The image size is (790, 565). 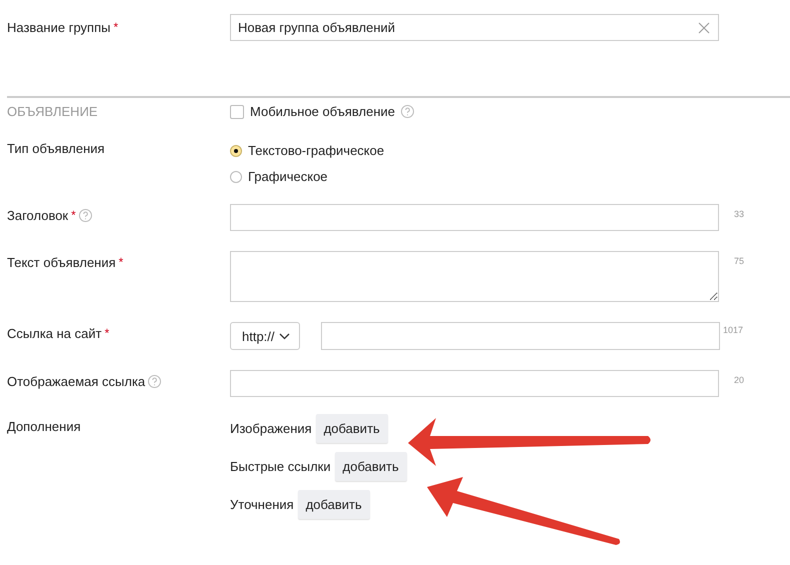 What do you see at coordinates (704, 28) in the screenshot?
I see `clear-icon` at bounding box center [704, 28].